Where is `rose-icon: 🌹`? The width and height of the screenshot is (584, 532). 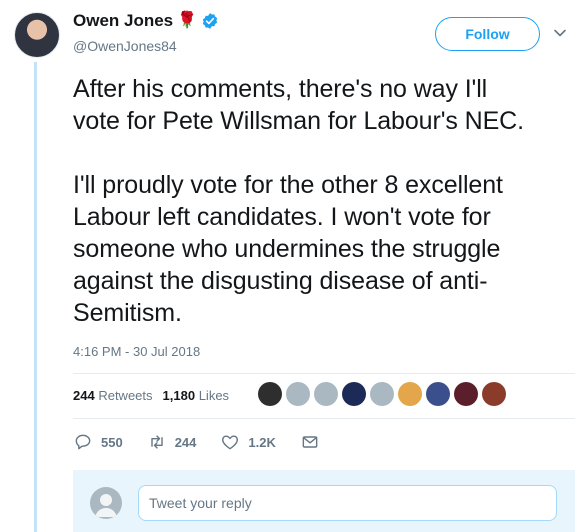
rose-icon: 🌹 is located at coordinates (187, 20).